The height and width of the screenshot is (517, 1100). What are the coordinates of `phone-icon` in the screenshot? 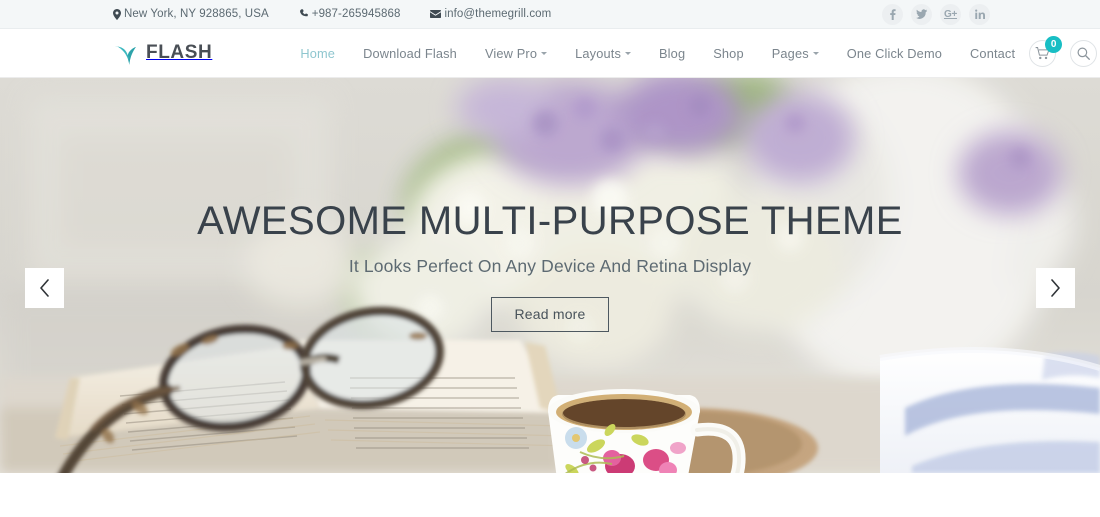 It's located at (304, 14).